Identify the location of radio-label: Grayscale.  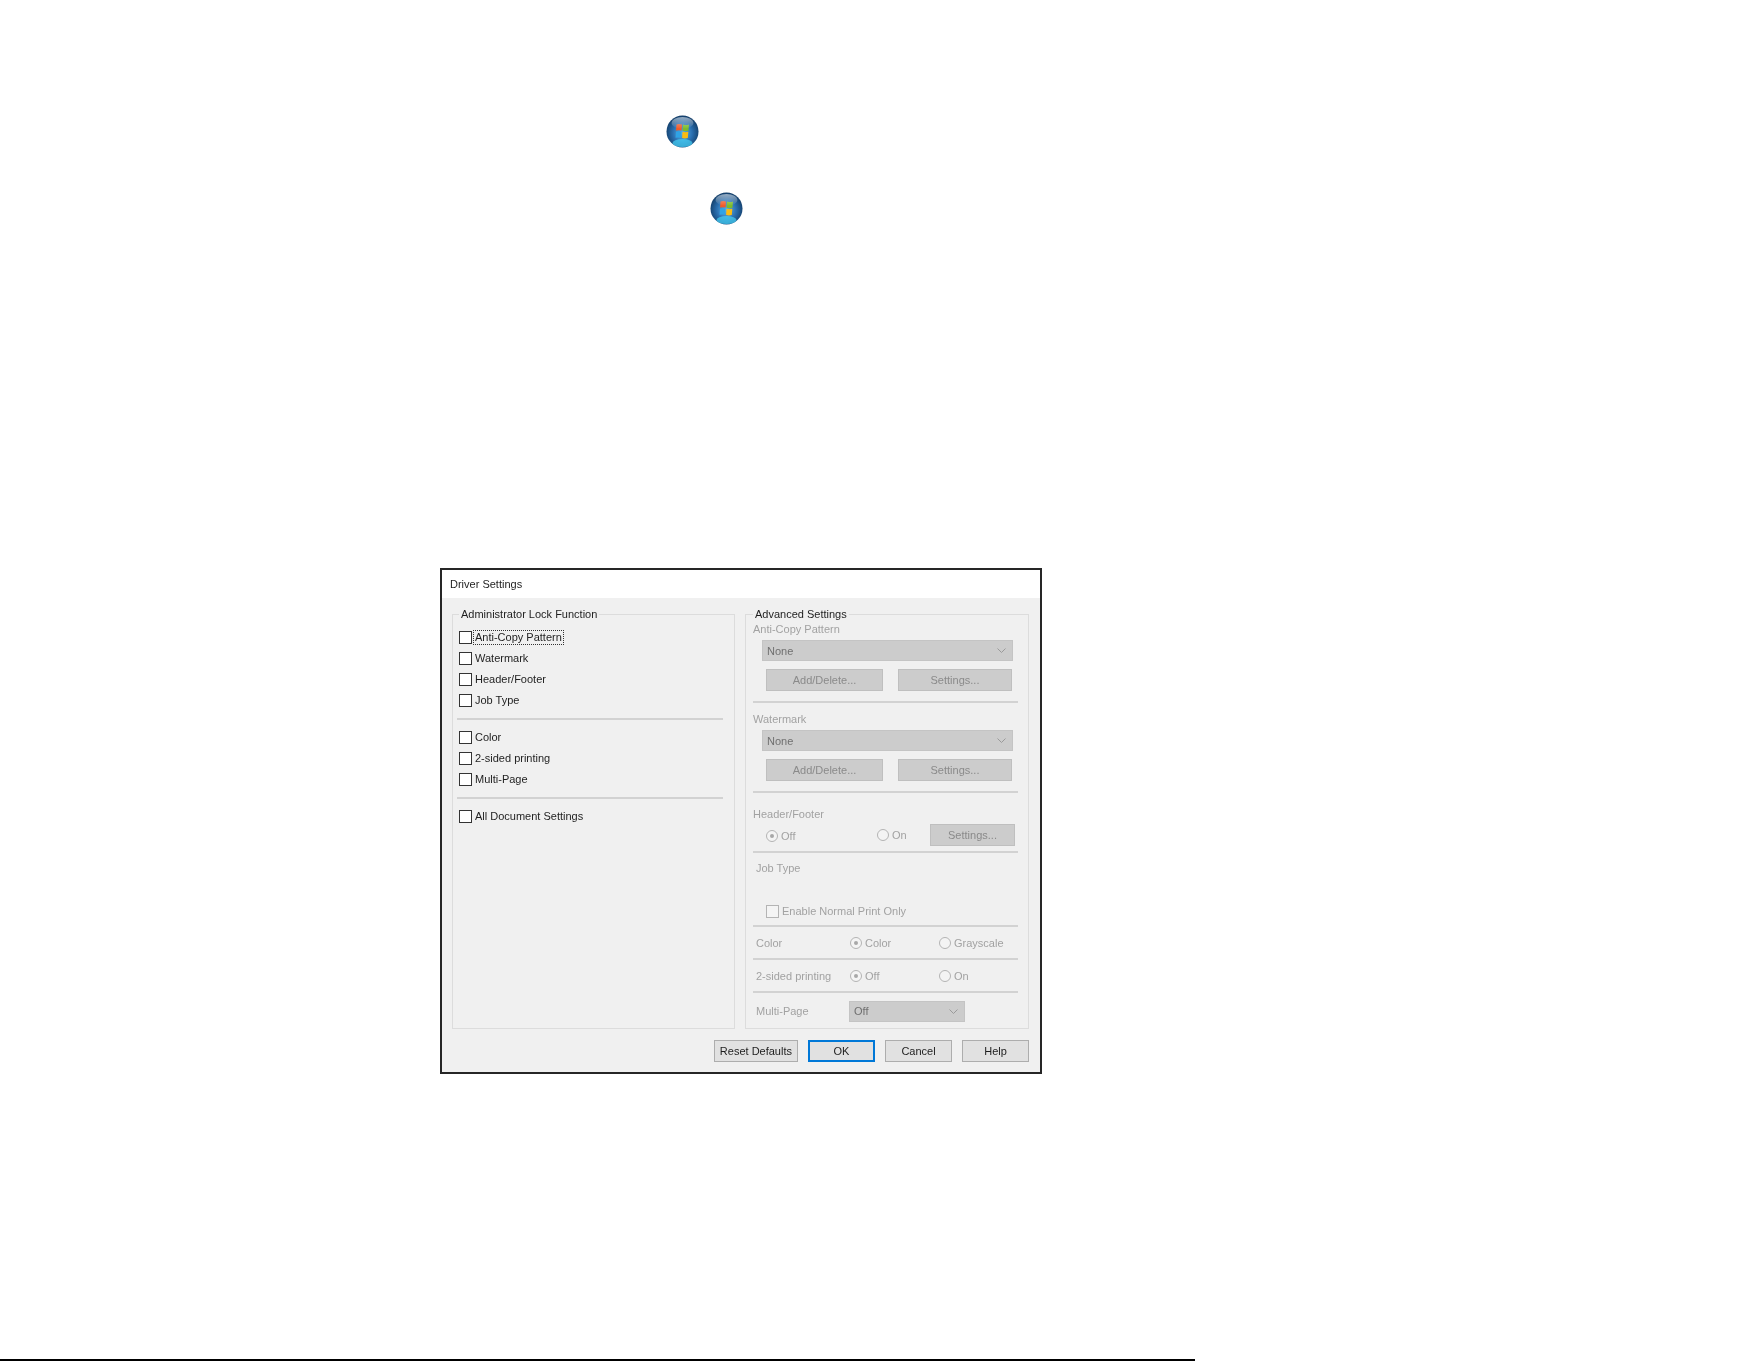
(979, 942).